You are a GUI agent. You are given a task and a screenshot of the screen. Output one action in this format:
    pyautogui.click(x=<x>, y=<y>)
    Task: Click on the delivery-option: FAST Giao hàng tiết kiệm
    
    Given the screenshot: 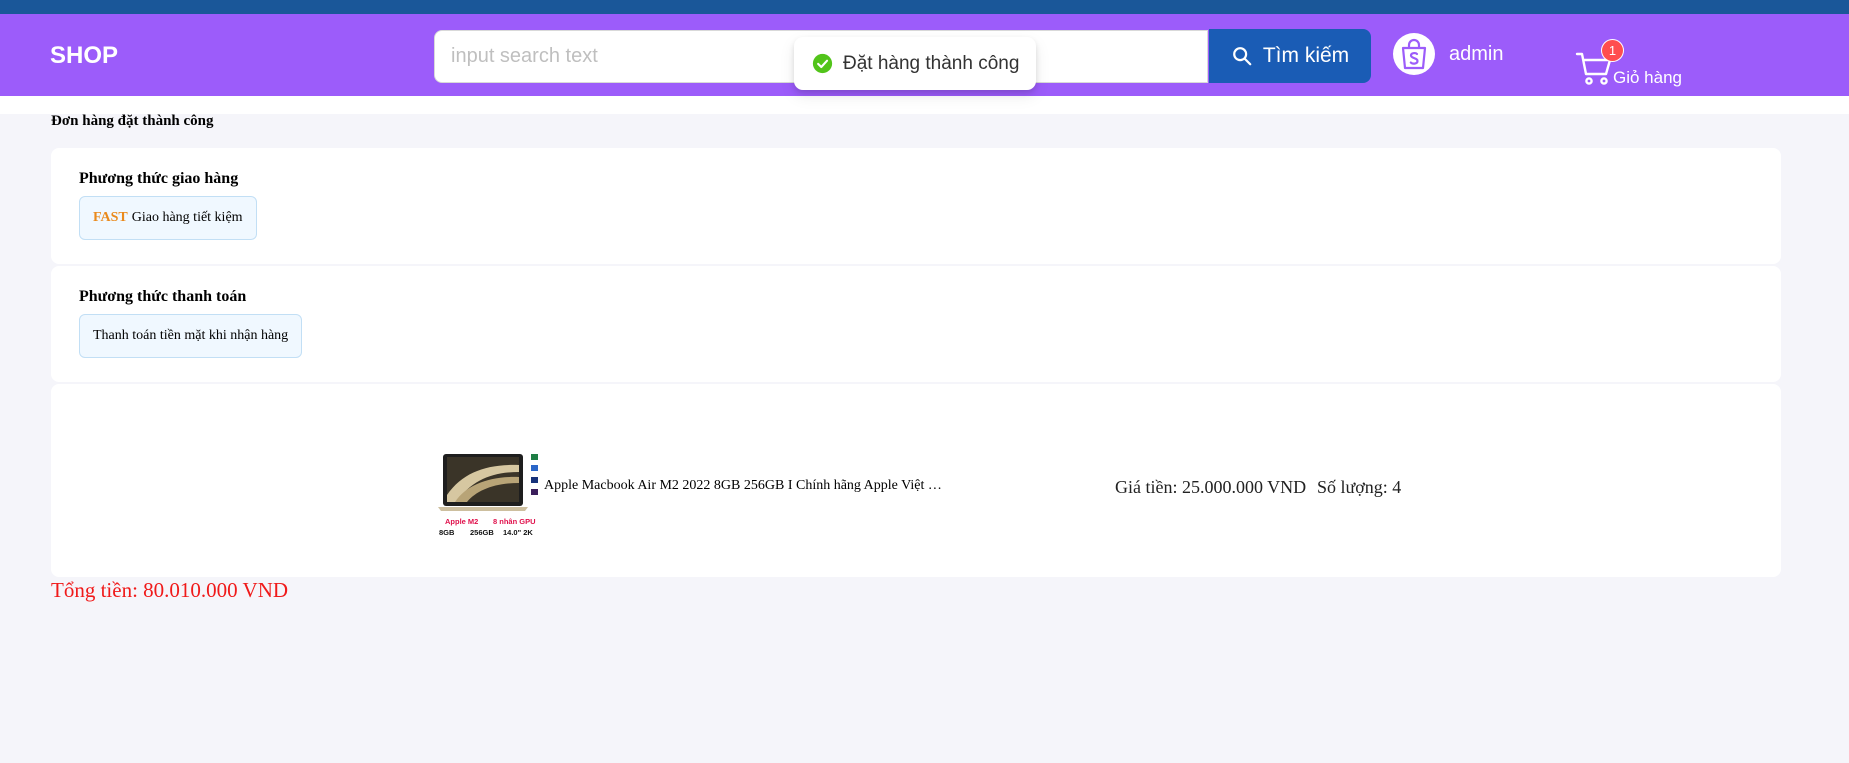 What is the action you would take?
    pyautogui.click(x=168, y=218)
    